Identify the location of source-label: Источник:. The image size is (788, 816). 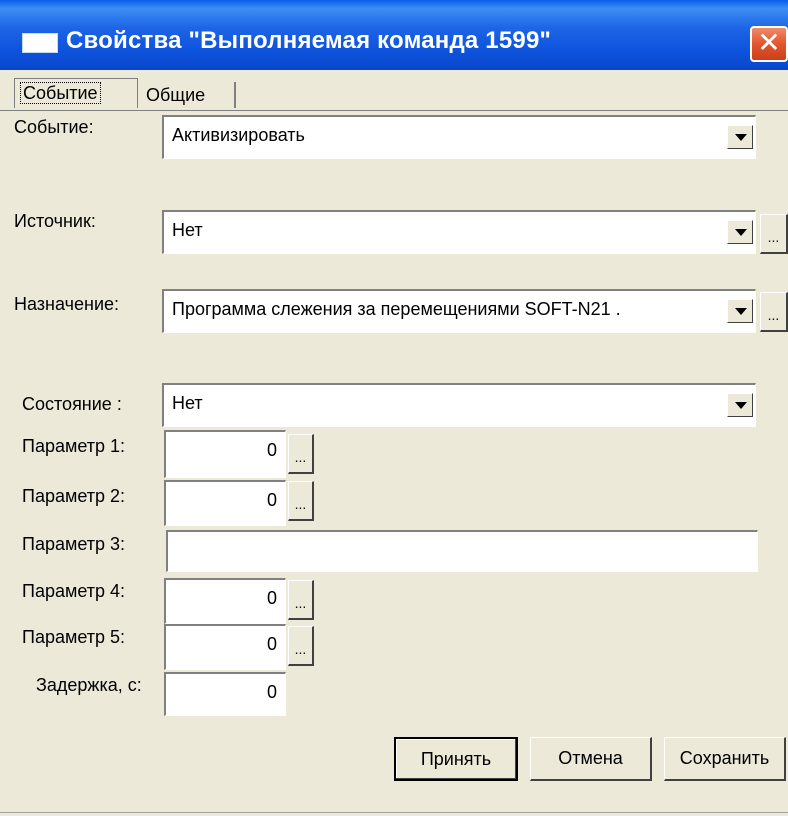
(55, 221).